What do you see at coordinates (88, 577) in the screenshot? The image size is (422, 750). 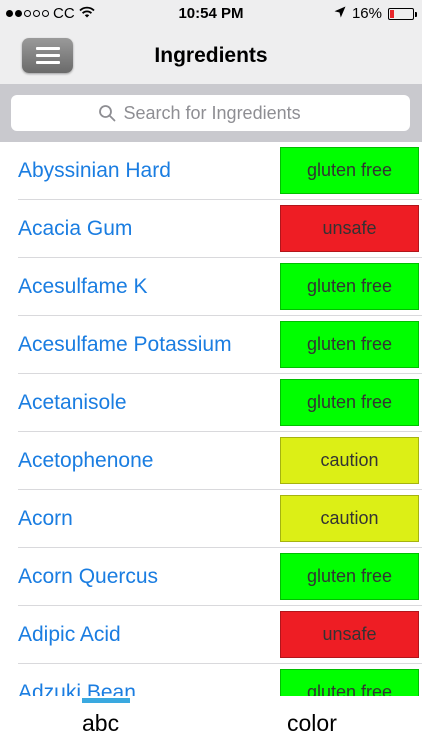 I see `ingredient-name: Acorn Quercus` at bounding box center [88, 577].